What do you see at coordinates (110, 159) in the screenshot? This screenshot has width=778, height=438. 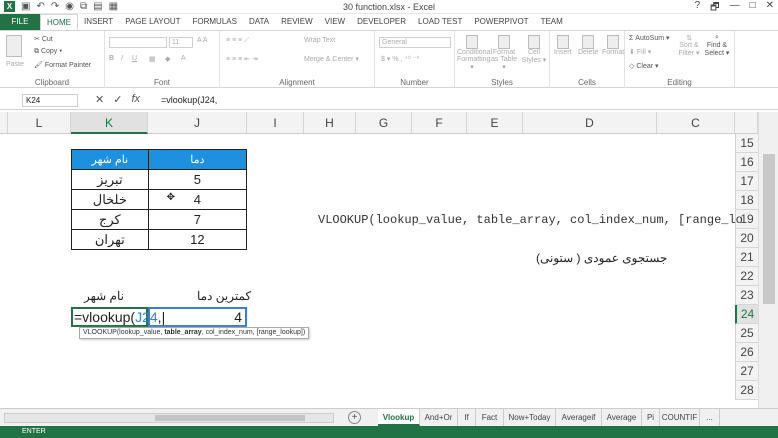 I see `table-header-city: نام شهر` at bounding box center [110, 159].